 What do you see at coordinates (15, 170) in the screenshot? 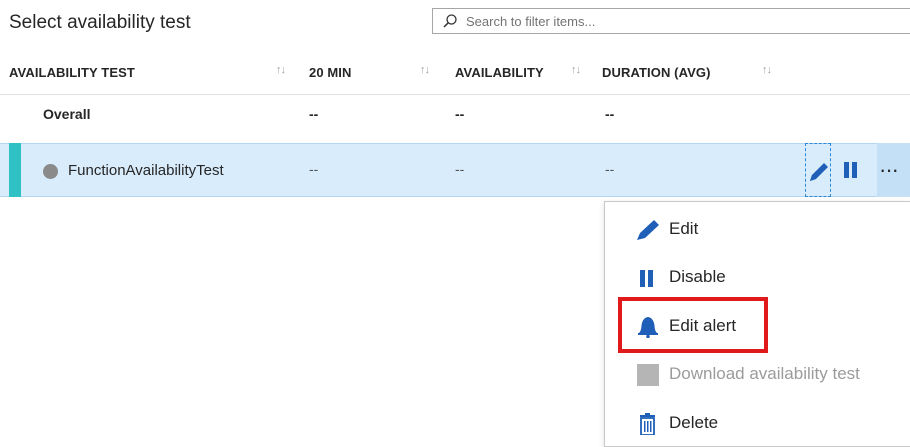
I see `row-selection-indicator` at bounding box center [15, 170].